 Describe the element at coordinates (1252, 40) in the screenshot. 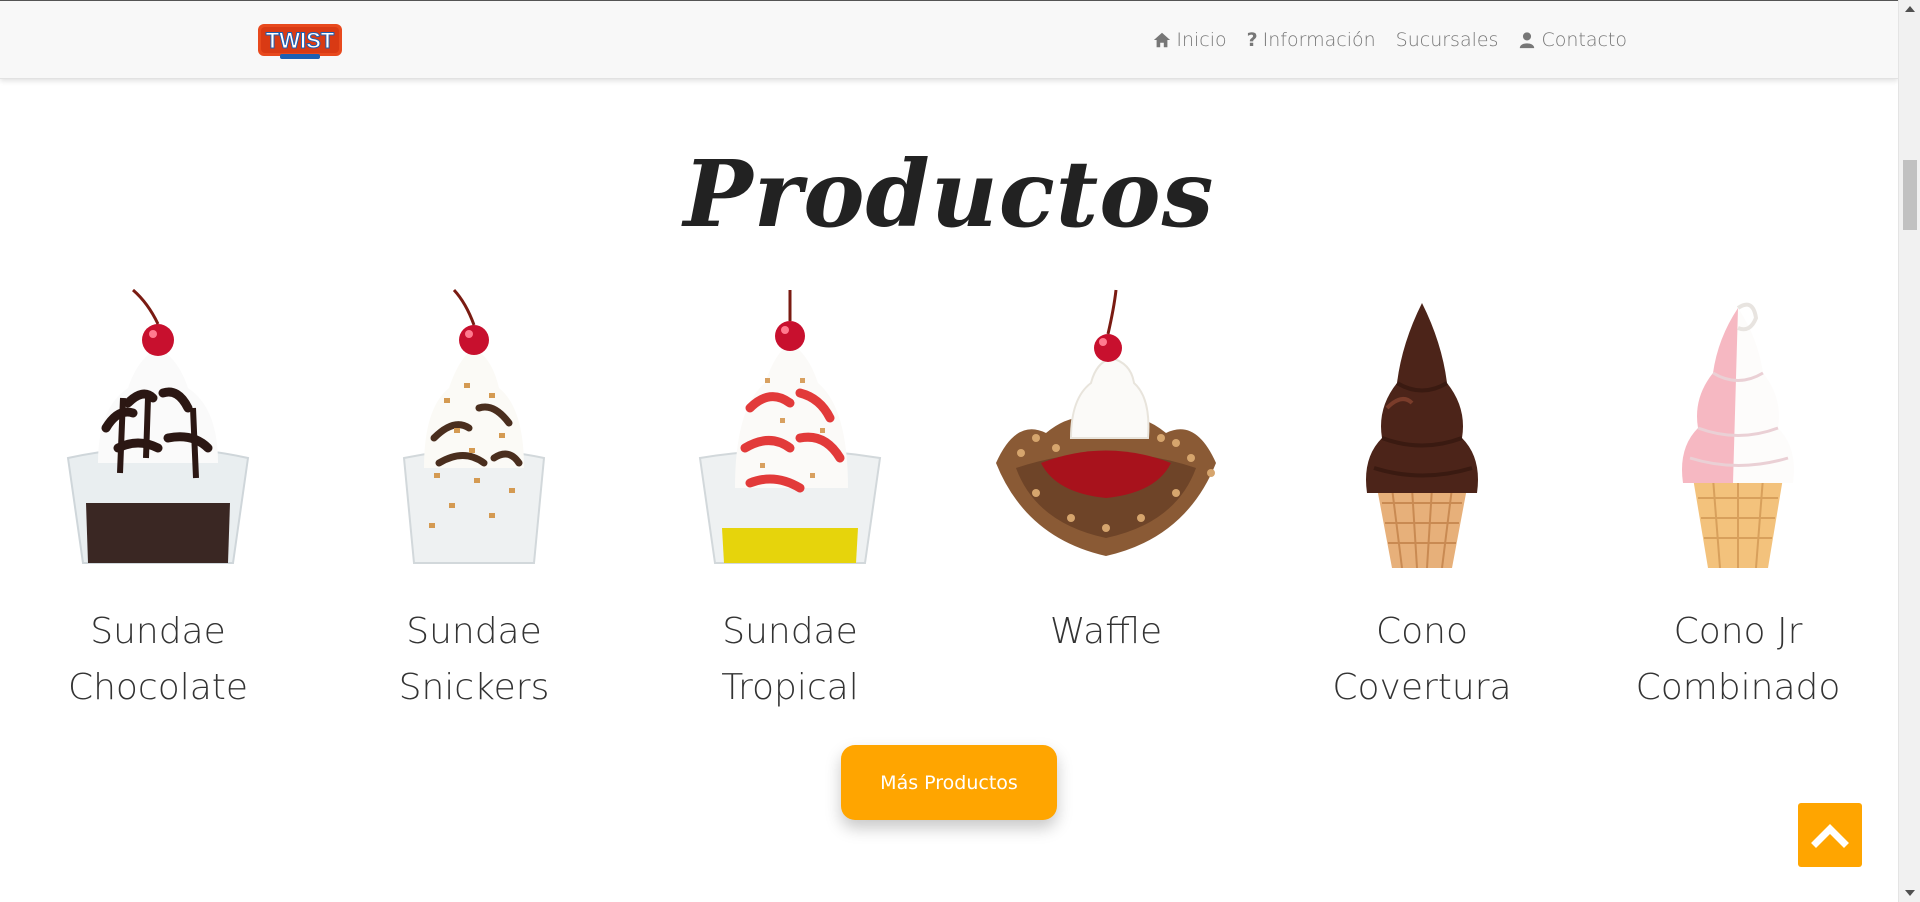

I see `question-icon: ?` at that location.